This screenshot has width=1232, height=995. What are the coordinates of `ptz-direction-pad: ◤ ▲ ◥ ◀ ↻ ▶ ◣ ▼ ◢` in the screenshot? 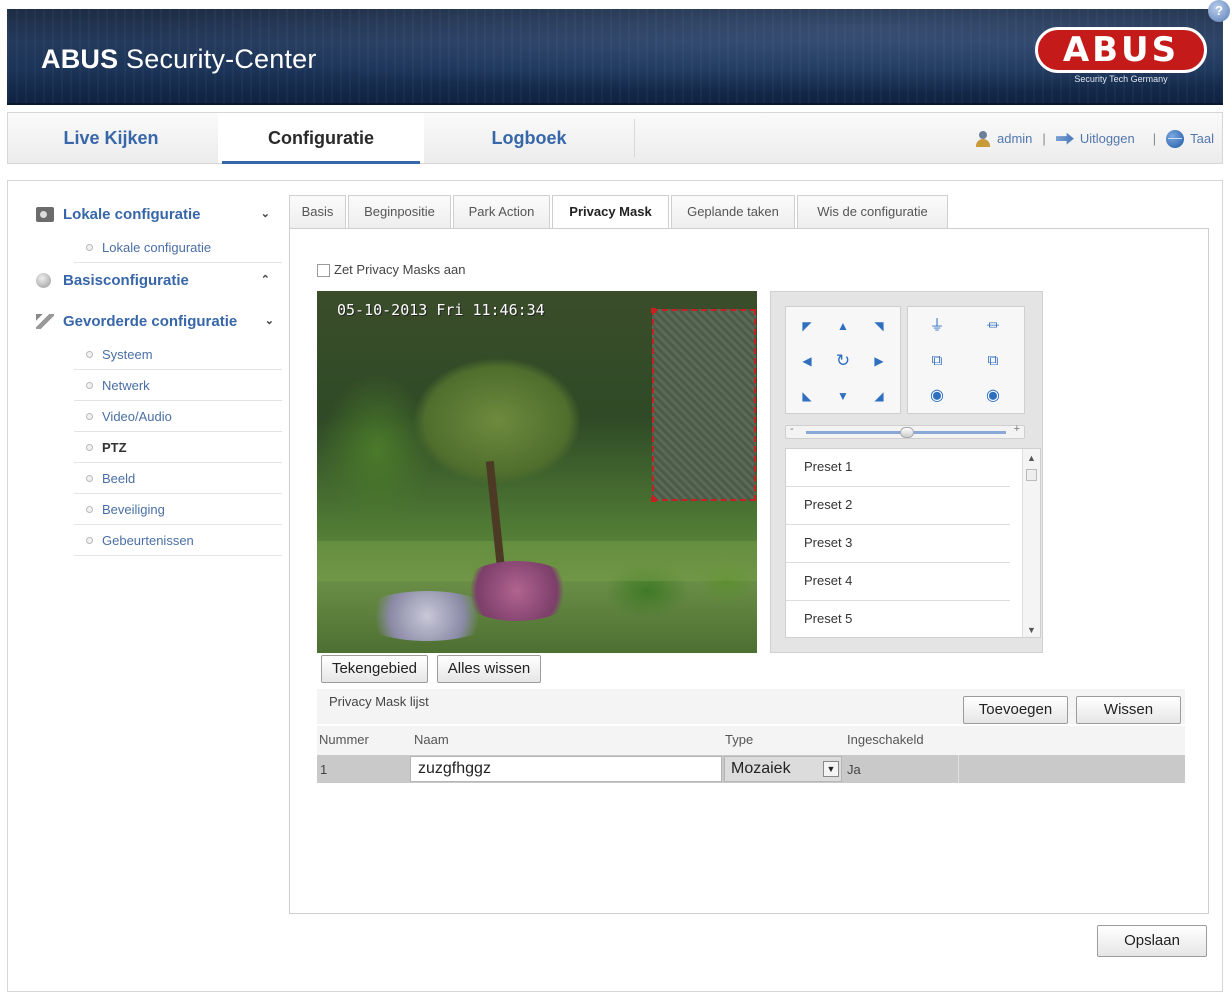 It's located at (843, 360).